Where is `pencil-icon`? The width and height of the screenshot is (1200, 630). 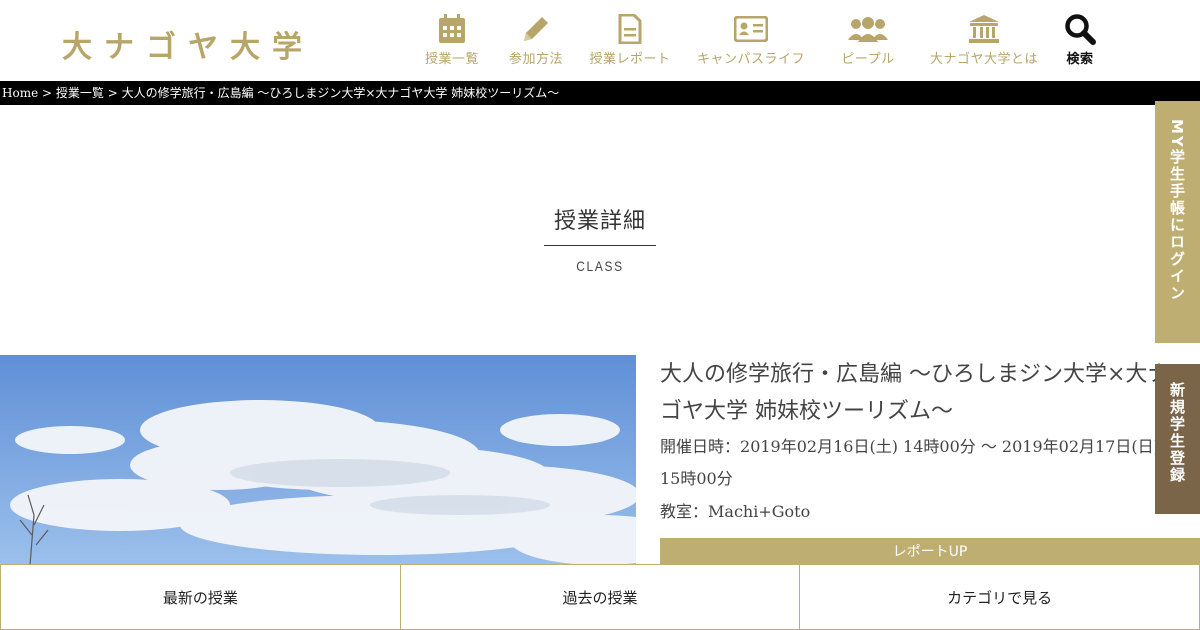
pencil-icon is located at coordinates (536, 29).